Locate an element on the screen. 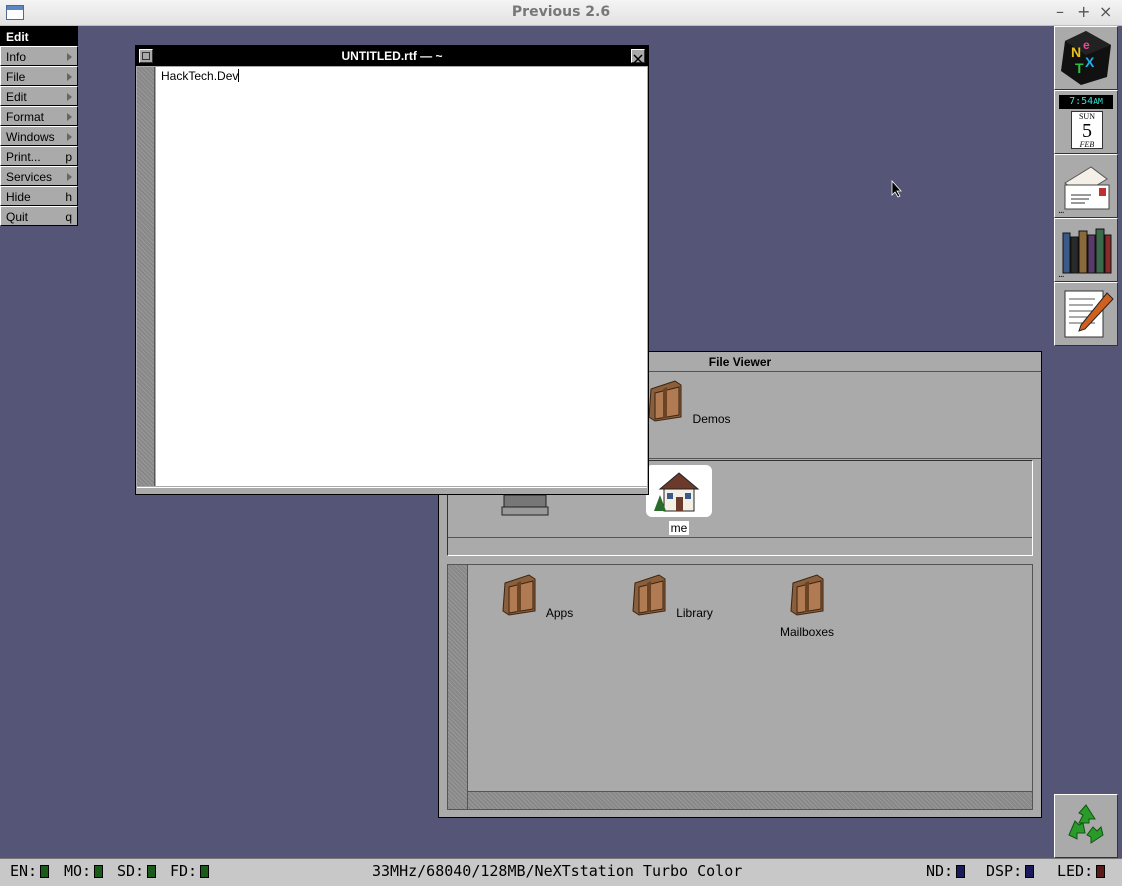  svg-text: N is located at coordinates (1076, 52).